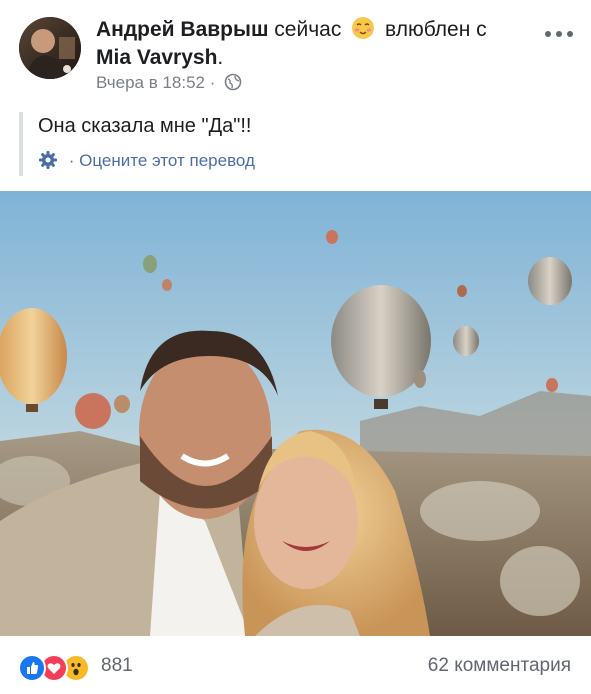 This screenshot has width=591, height=694. I want to click on feeling-label: влюблен с, so click(436, 29).